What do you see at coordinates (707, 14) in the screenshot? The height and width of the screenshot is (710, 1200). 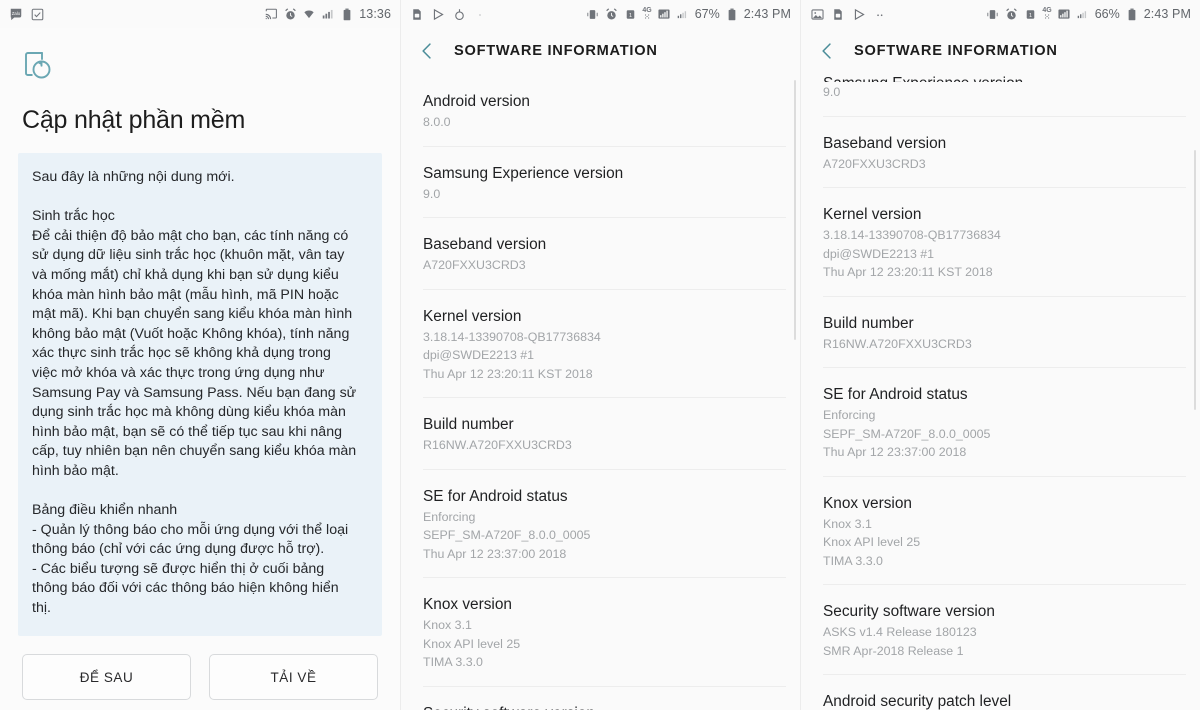 I see `battery-percent: 67%` at bounding box center [707, 14].